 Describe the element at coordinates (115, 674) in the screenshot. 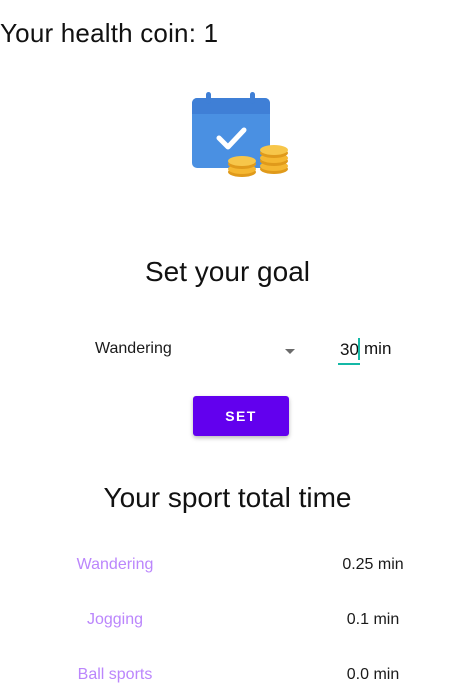

I see `sport-name: Ball sports` at that location.